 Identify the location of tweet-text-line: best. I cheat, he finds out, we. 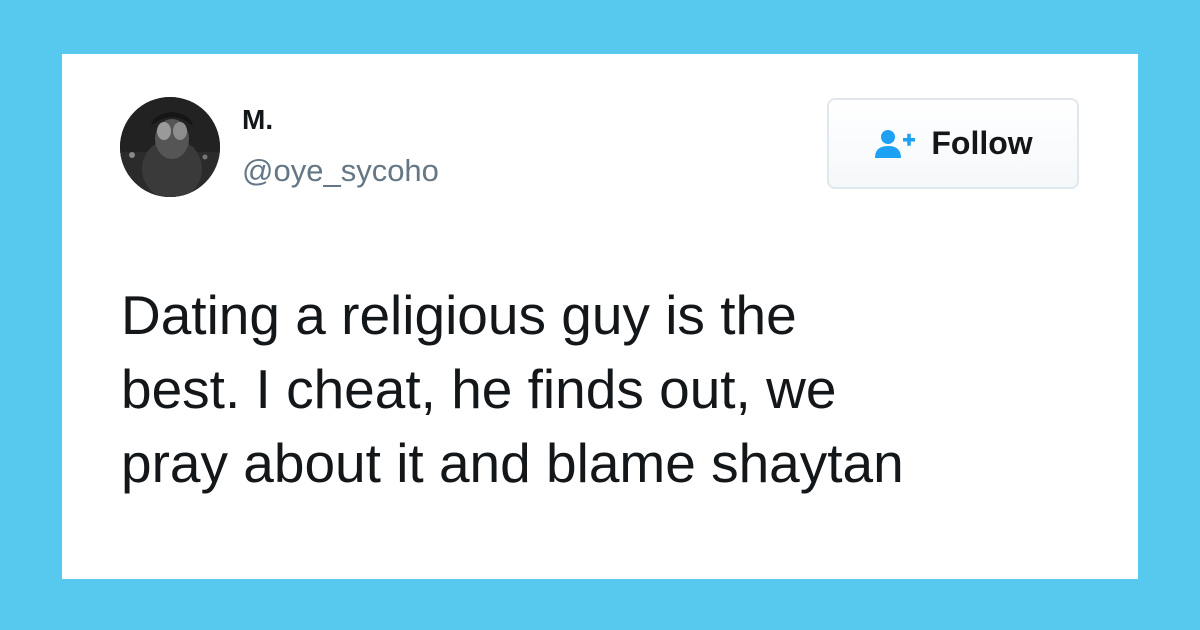
(479, 389).